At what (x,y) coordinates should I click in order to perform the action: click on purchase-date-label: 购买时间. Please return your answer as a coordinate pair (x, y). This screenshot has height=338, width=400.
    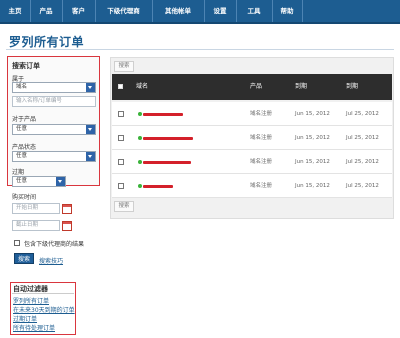
    Looking at the image, I should click on (24, 197).